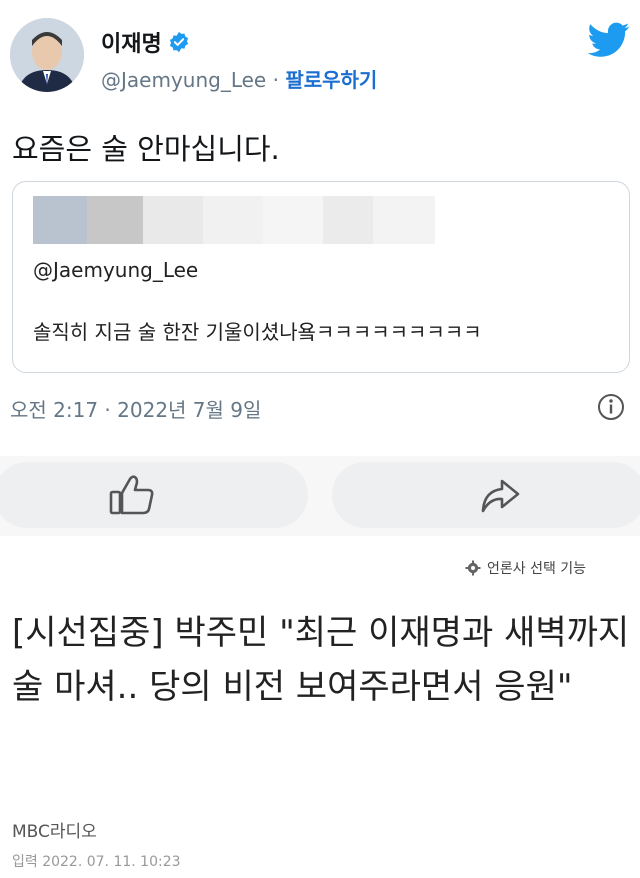 The image size is (640, 878). Describe the element at coordinates (116, 270) in the screenshot. I see `quoted-handle: @Jaemyung_Lee` at that location.